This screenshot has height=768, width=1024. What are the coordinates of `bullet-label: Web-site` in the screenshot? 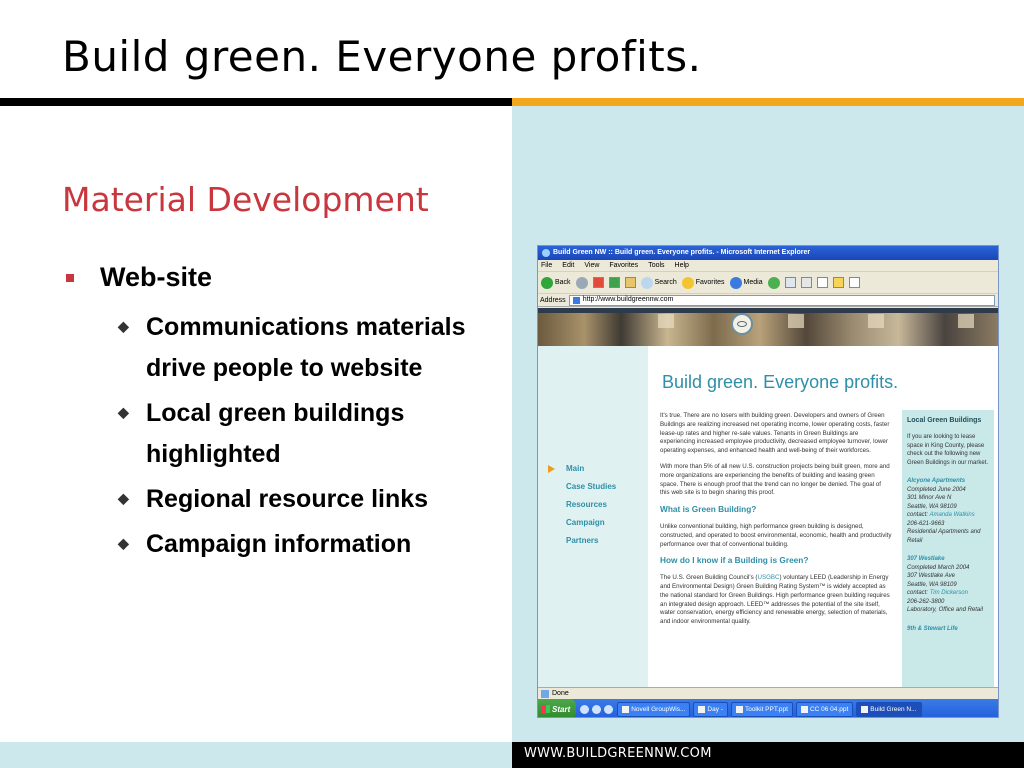 It's located at (156, 277).